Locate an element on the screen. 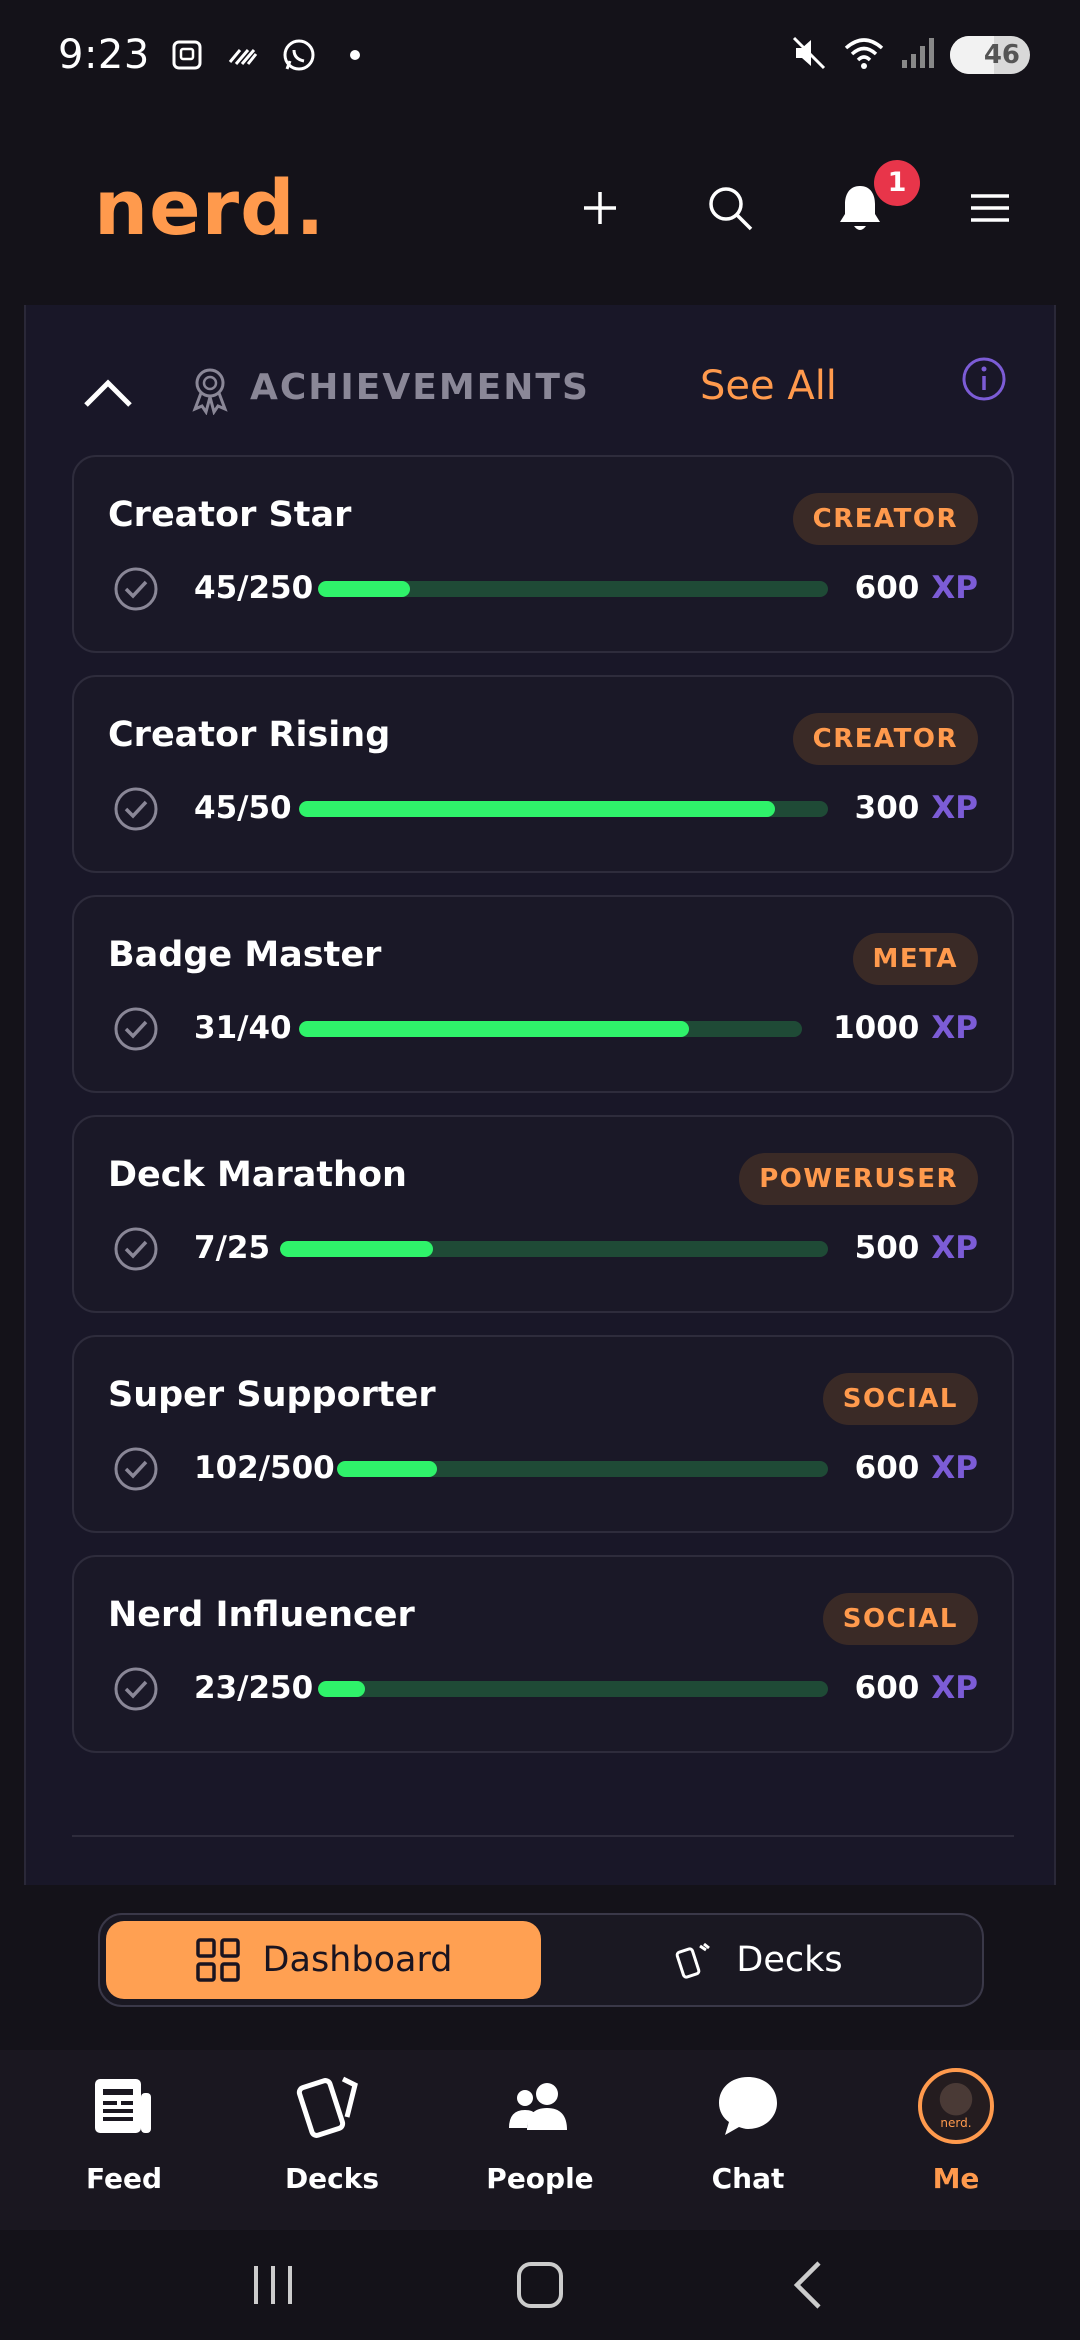 Image resolution: width=1080 pixels, height=2340 pixels. info-button is located at coordinates (984, 379).